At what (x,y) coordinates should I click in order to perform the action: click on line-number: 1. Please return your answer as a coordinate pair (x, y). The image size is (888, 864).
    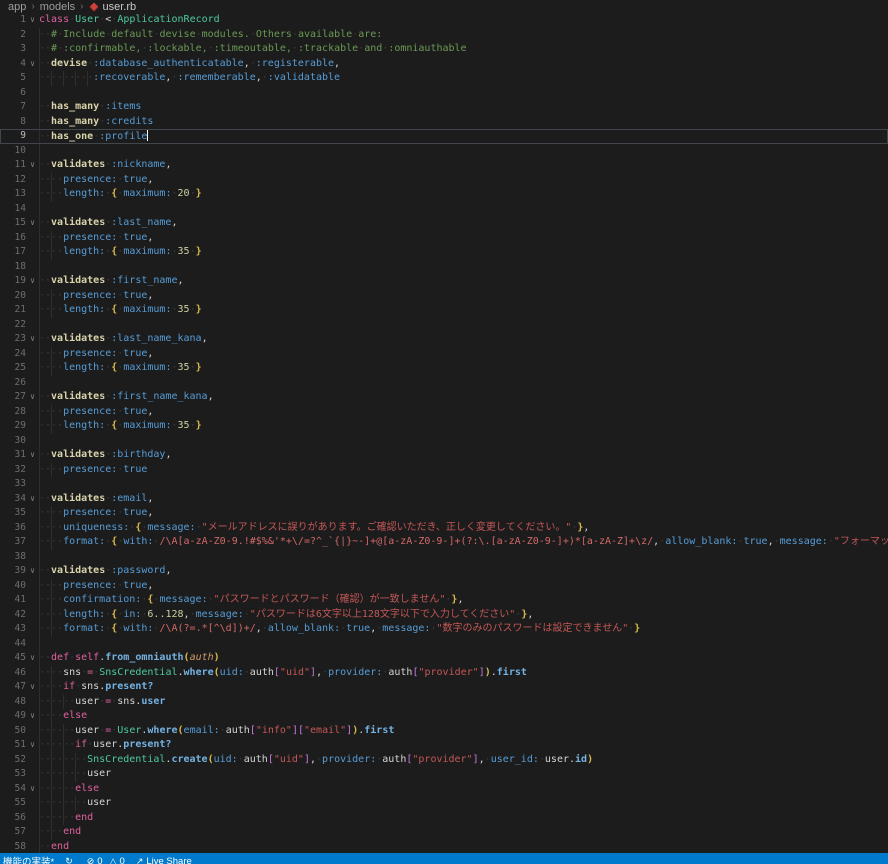
    Looking at the image, I should click on (13, 20).